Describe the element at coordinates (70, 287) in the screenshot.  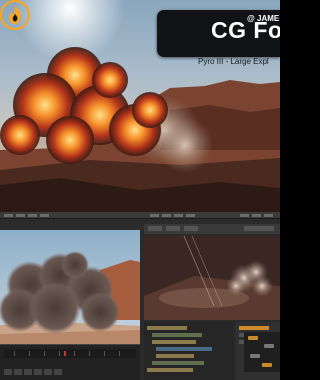
I see `smoke-plume-viewport` at that location.